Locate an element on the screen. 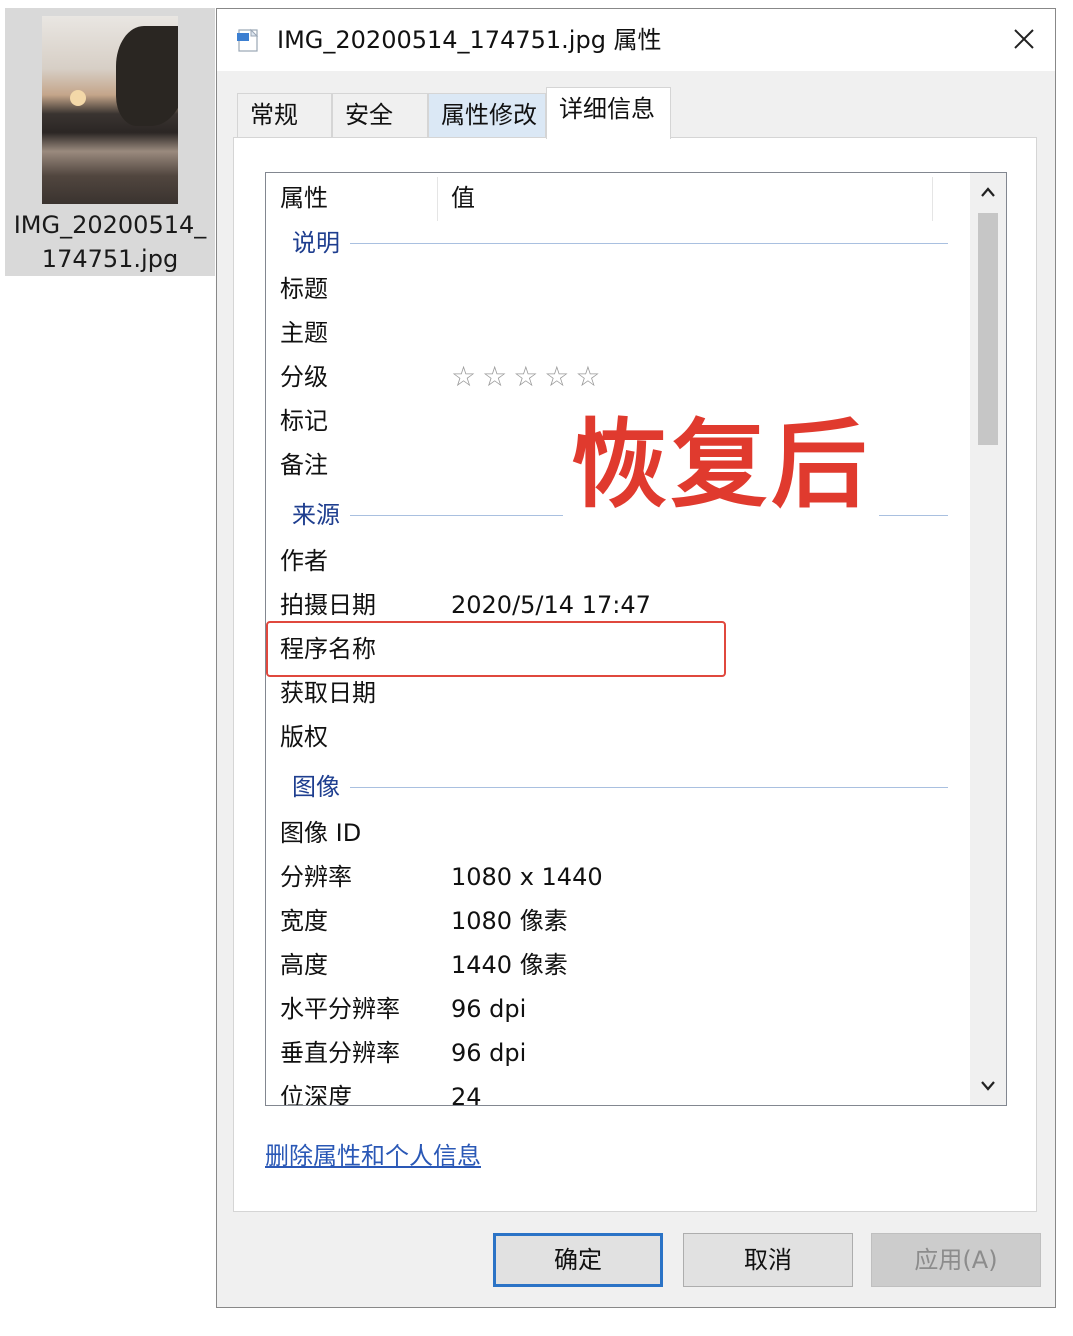 The height and width of the screenshot is (1336, 1073). table-row: 宽度 1080 像素 is located at coordinates (618, 921).